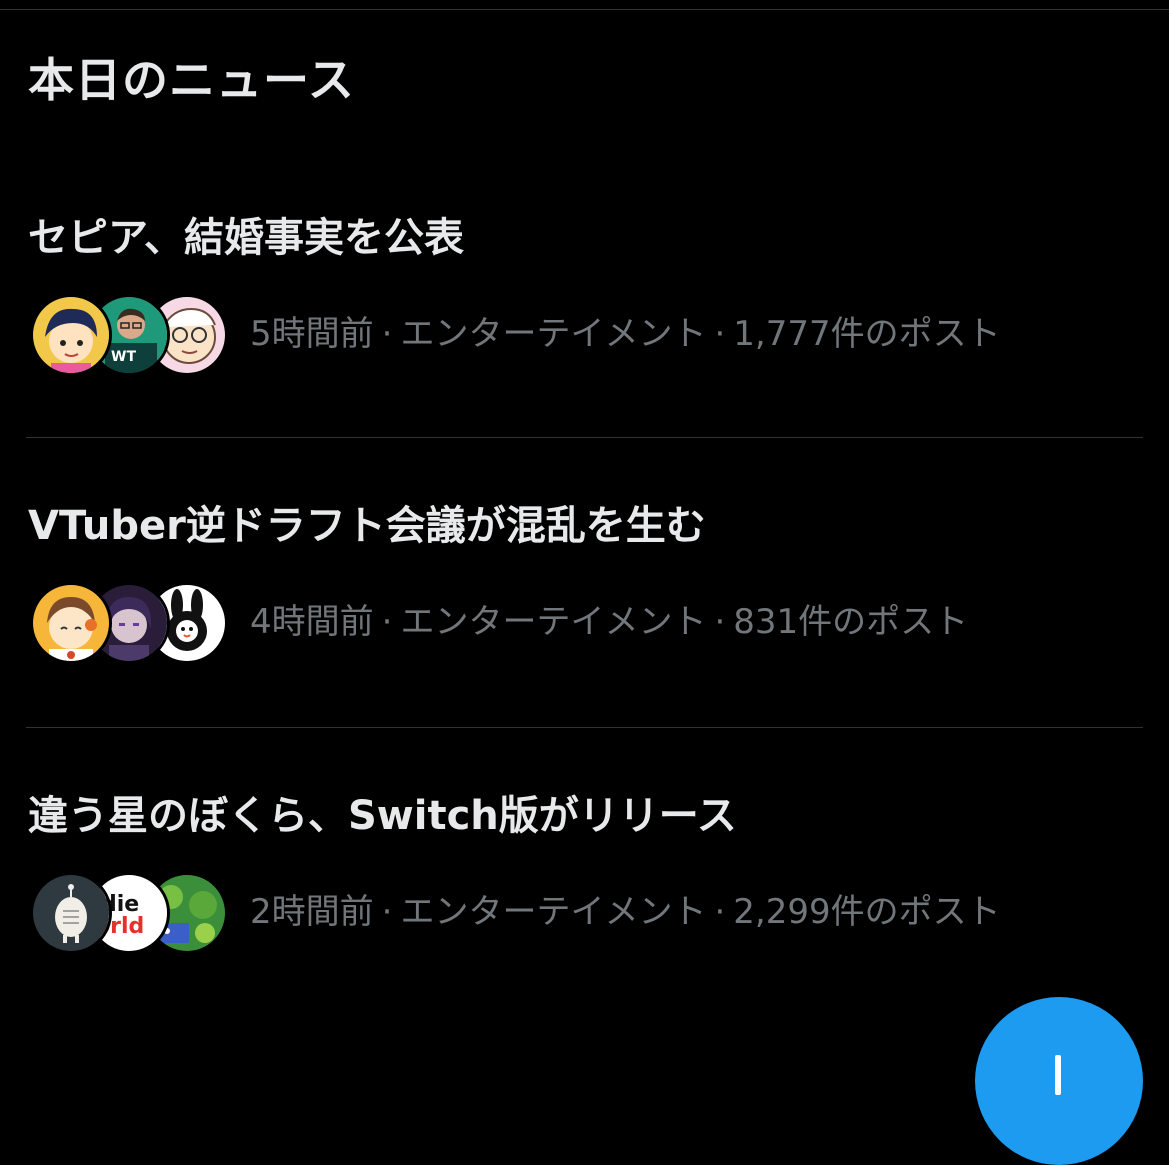 This screenshot has height=1165, width=1169. I want to click on news-time: 4時間前, so click(312, 622).